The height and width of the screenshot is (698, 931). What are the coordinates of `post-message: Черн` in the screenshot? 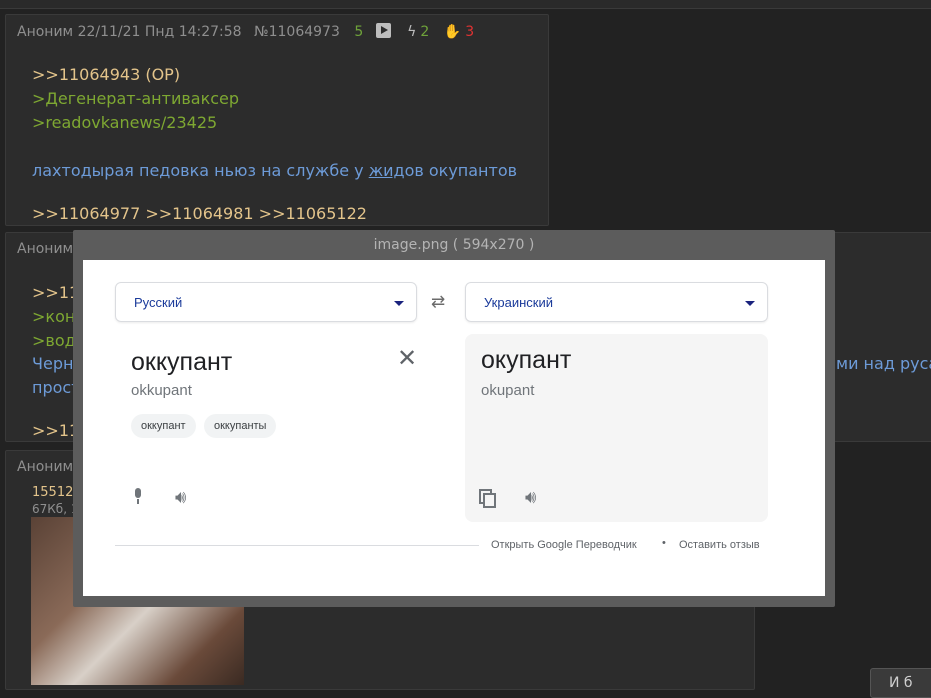 It's located at (53, 363).